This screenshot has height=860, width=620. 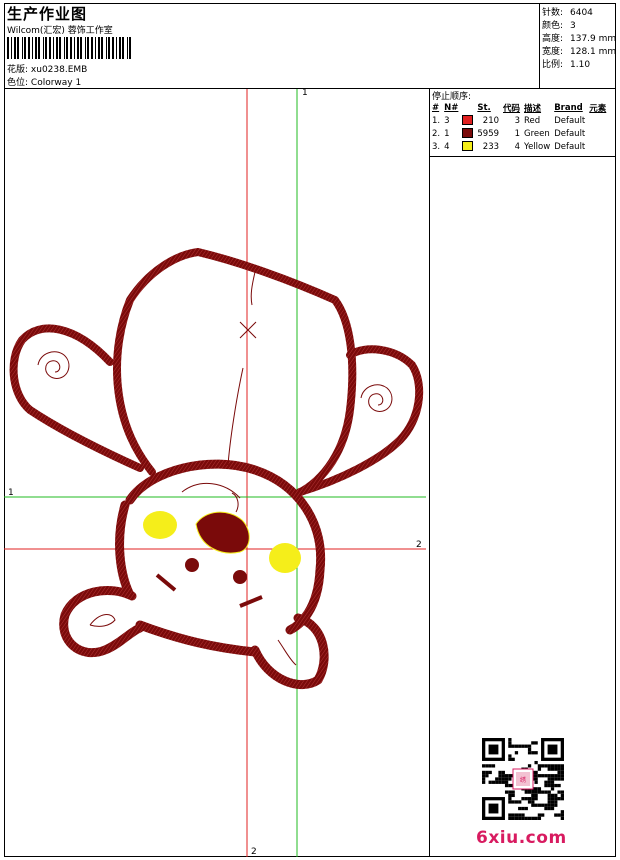 I want to click on table-row: 2. 1 5959 1 Green Default, so click(x=519, y=133).